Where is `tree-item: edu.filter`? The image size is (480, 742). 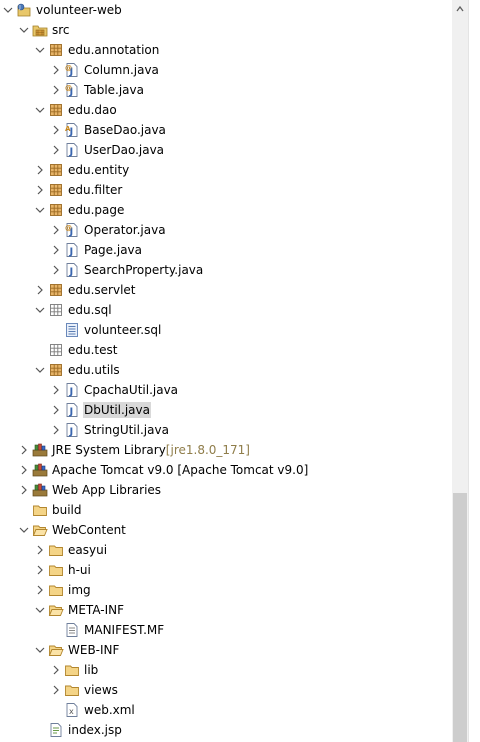 tree-item: edu.filter is located at coordinates (226, 190).